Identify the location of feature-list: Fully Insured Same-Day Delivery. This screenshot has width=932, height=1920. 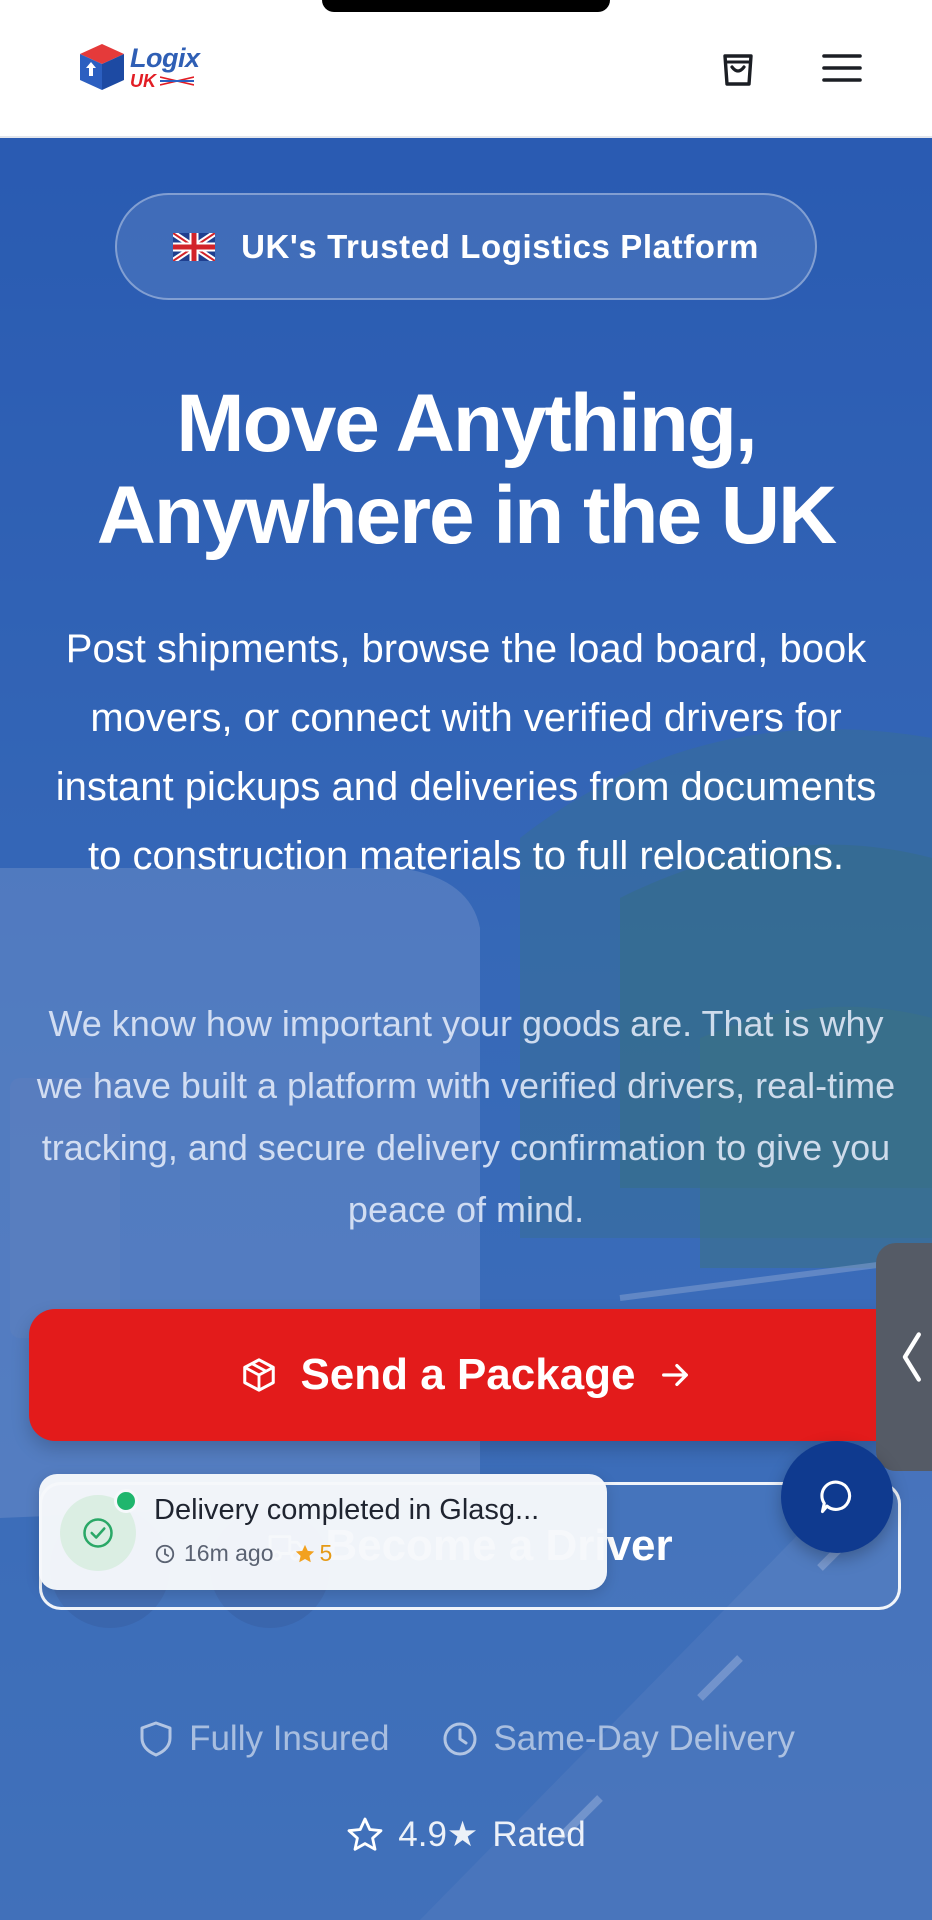
(466, 1739).